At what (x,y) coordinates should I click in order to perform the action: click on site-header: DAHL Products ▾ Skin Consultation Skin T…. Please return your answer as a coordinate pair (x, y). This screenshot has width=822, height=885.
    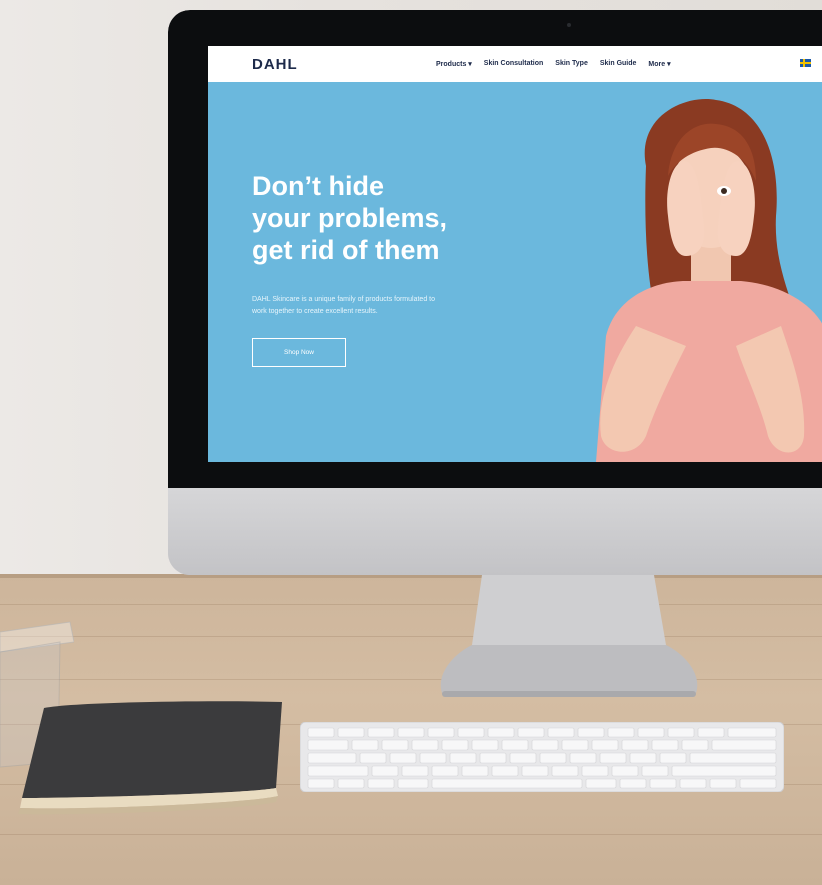
    Looking at the image, I should click on (515, 64).